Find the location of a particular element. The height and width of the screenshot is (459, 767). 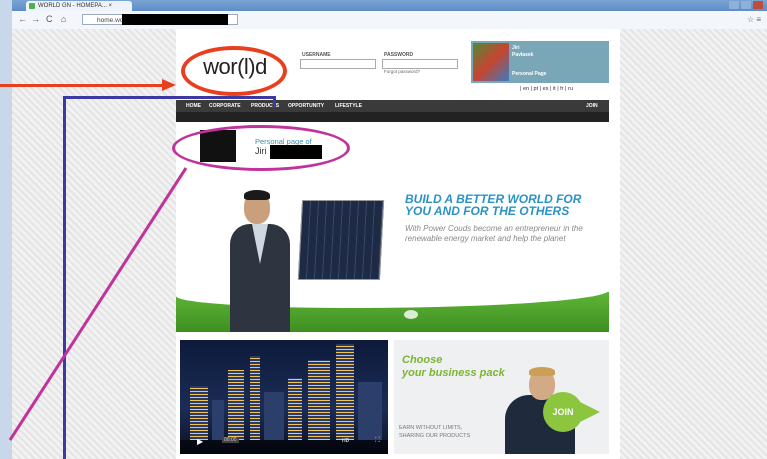

business-pack-title: Choose your business pack is located at coordinates (453, 367).